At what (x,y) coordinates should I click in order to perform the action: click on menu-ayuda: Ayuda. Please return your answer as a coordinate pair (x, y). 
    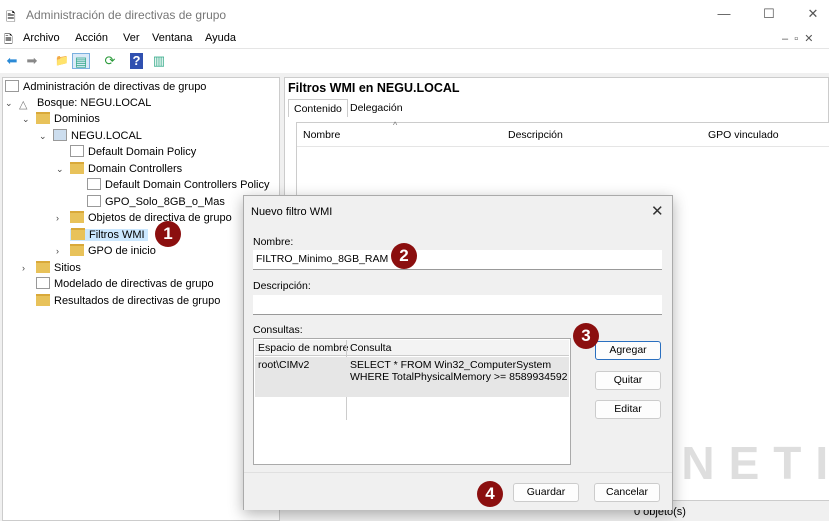
    Looking at the image, I should click on (220, 38).